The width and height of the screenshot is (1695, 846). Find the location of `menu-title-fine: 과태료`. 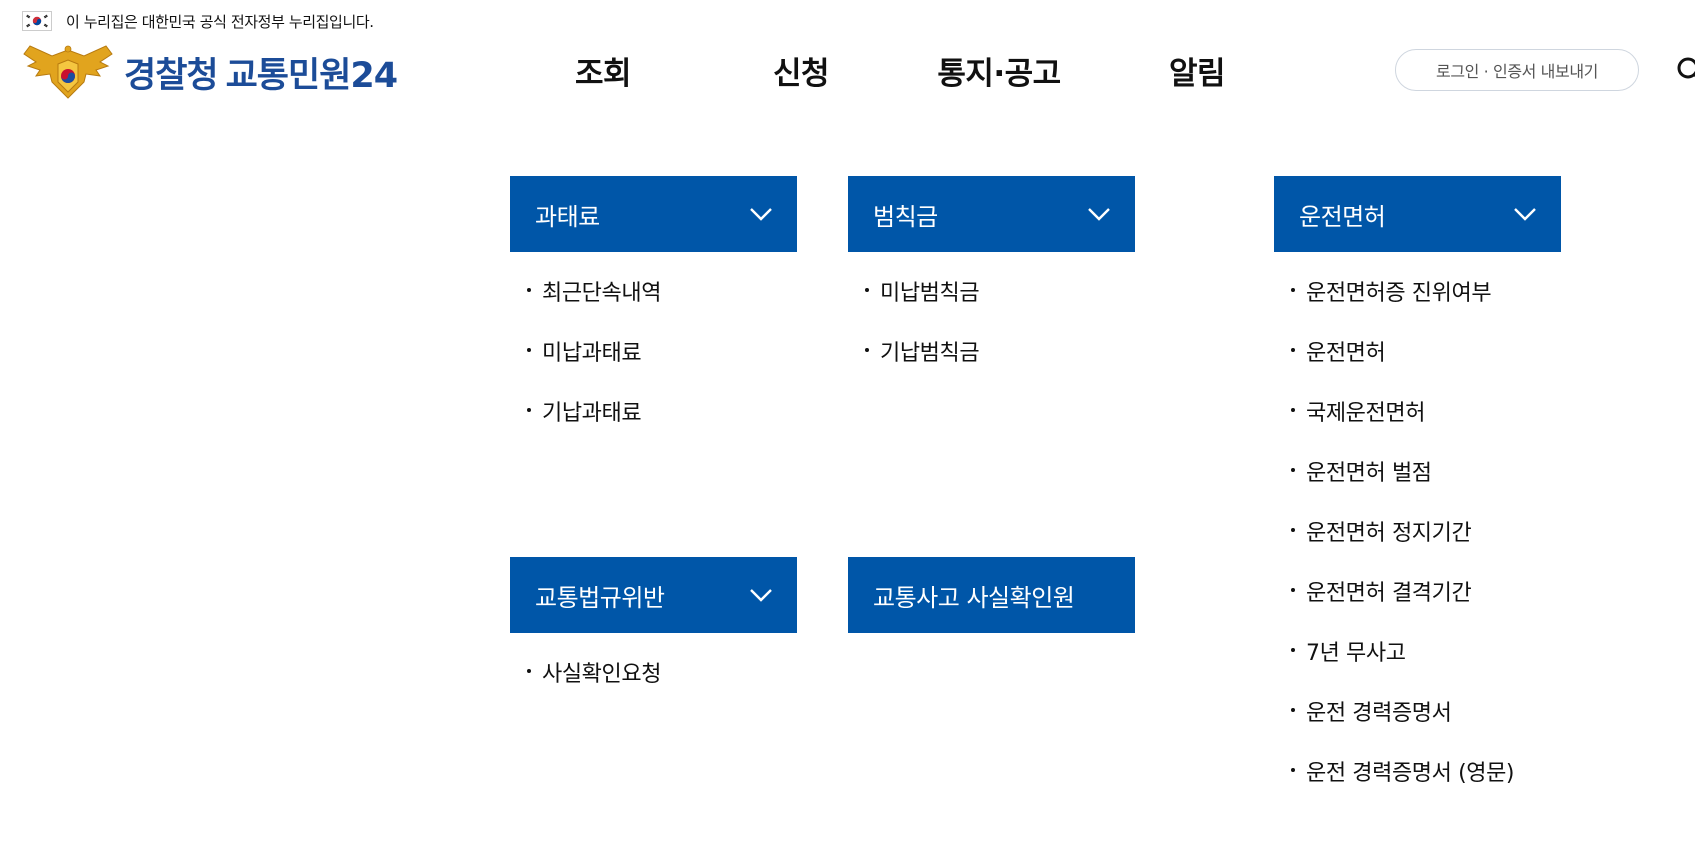

menu-title-fine: 과태료 is located at coordinates (567, 216).